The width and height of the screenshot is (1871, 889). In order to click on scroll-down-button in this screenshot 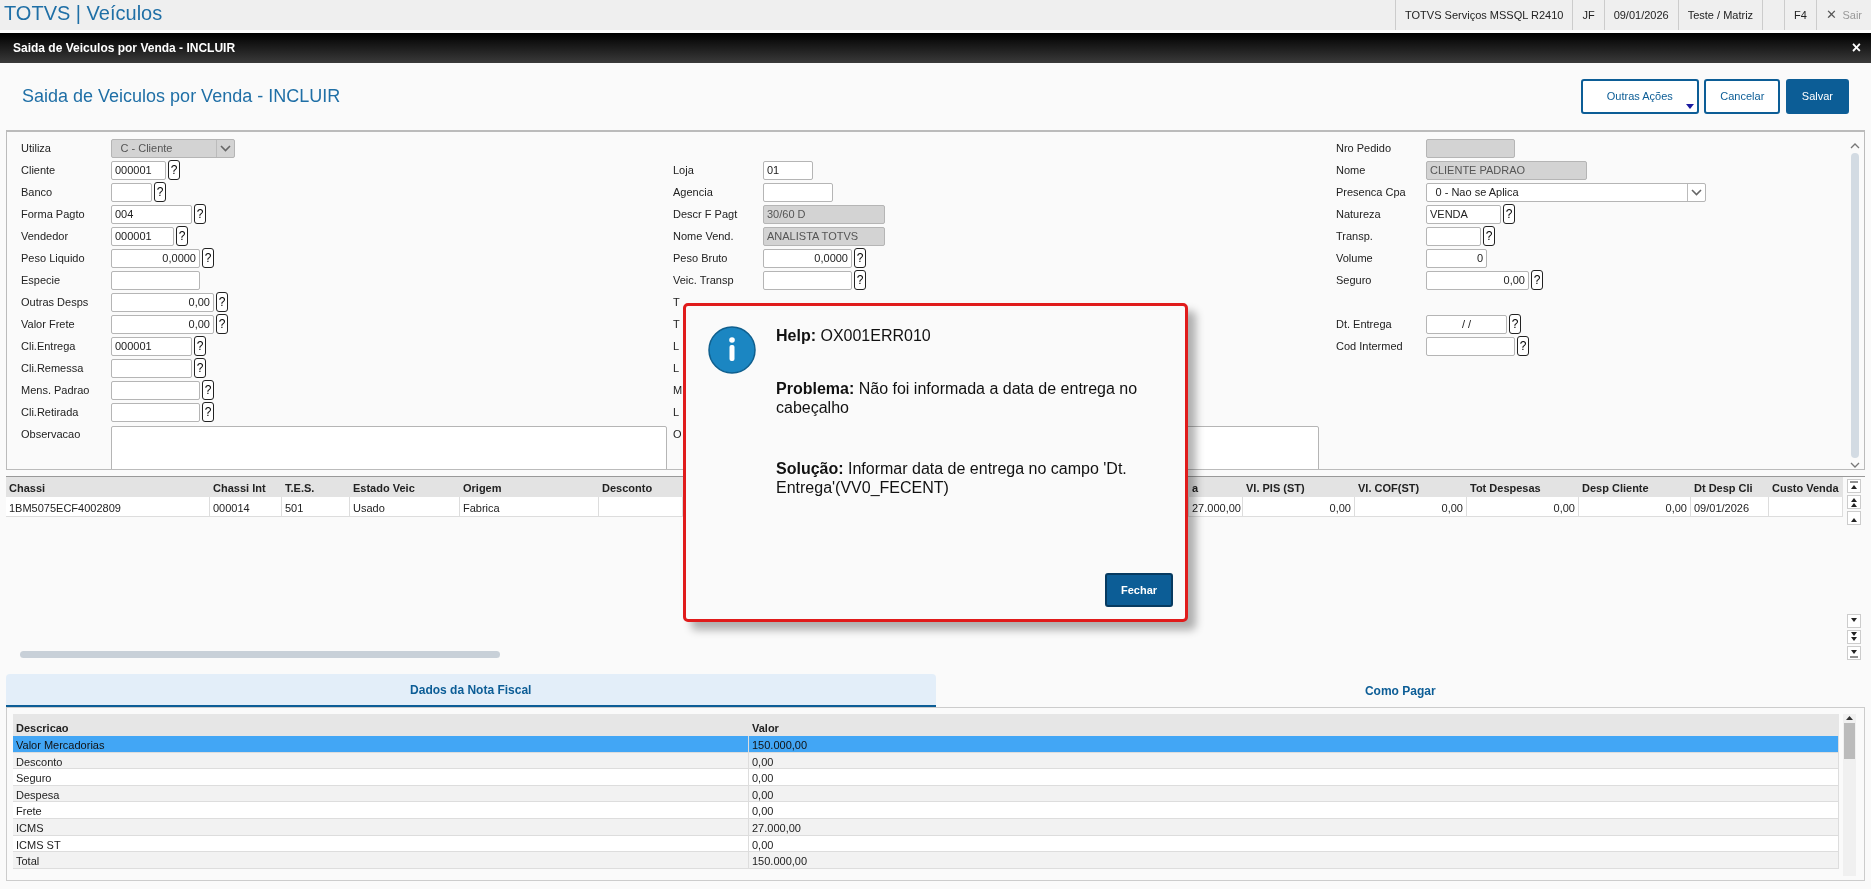, I will do `click(1854, 621)`.